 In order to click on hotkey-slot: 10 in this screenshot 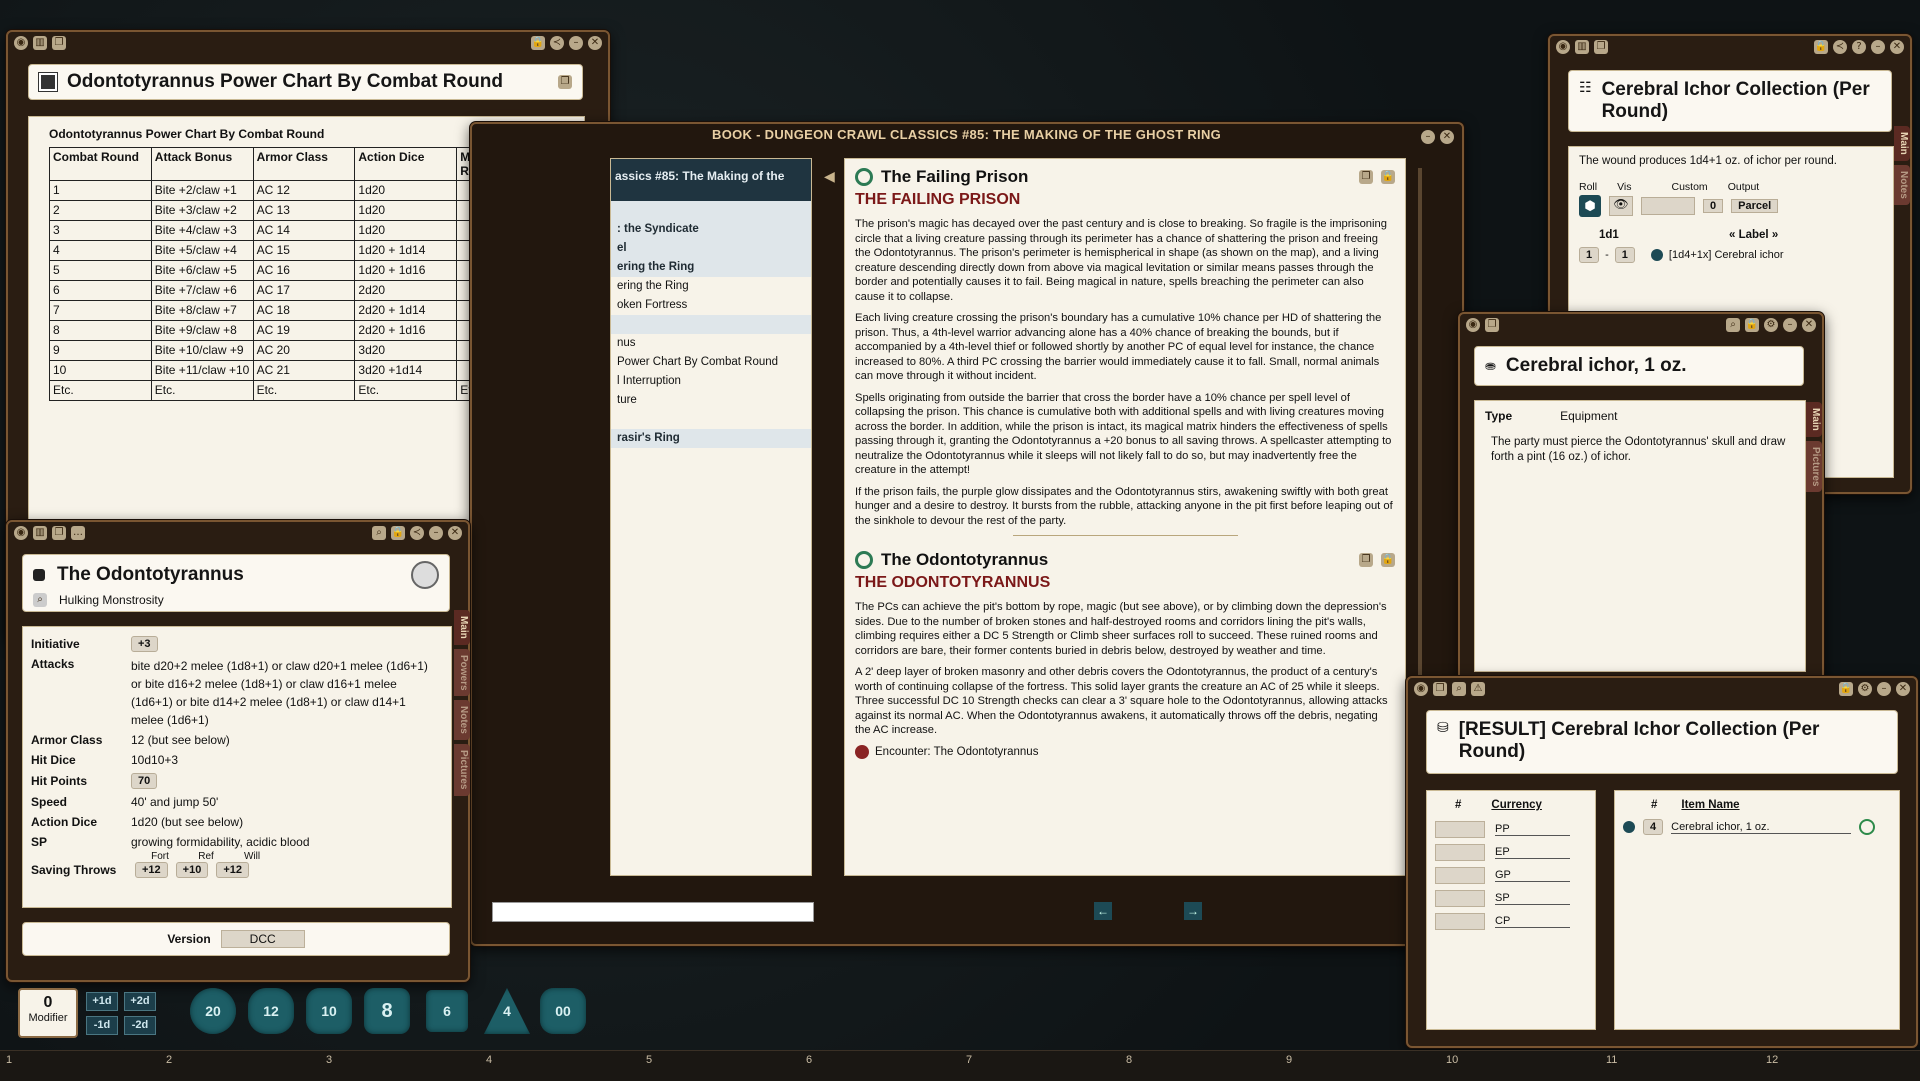, I will do `click(1452, 1060)`.